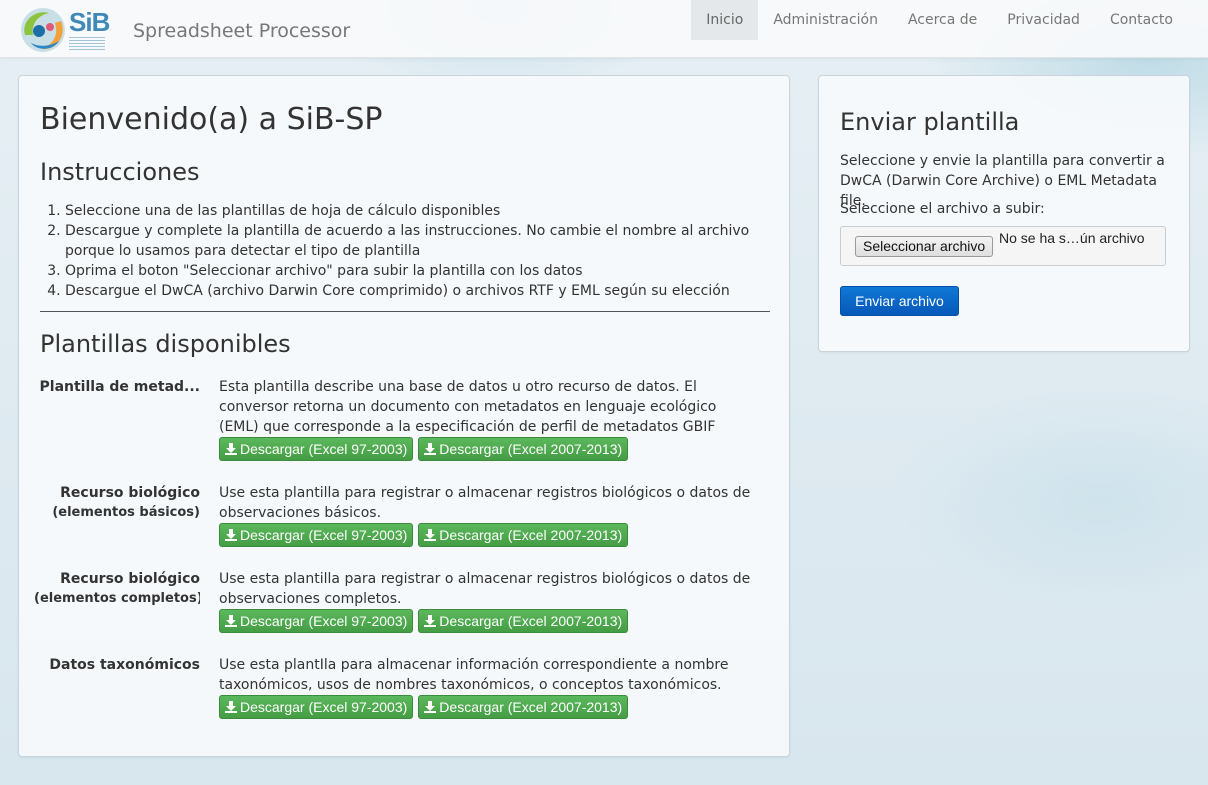 Image resolution: width=1208 pixels, height=785 pixels. I want to click on nav-item-acerca-de: Acerca de, so click(942, 20).